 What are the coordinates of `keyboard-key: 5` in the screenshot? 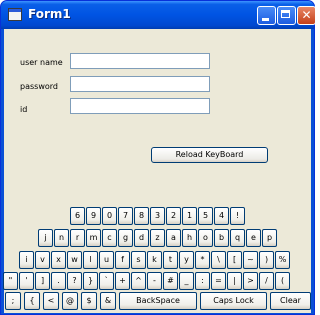 It's located at (205, 216).